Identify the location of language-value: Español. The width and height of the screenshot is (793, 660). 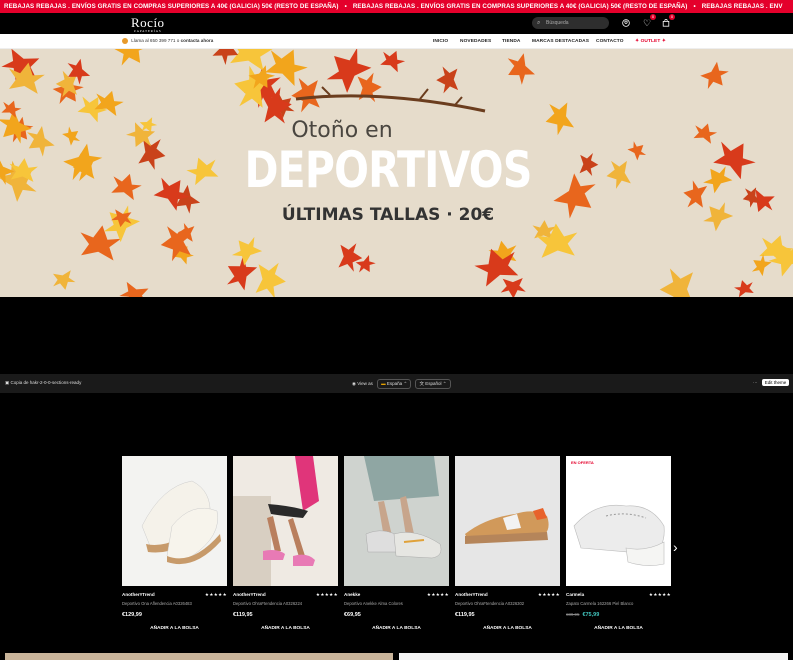
(433, 383).